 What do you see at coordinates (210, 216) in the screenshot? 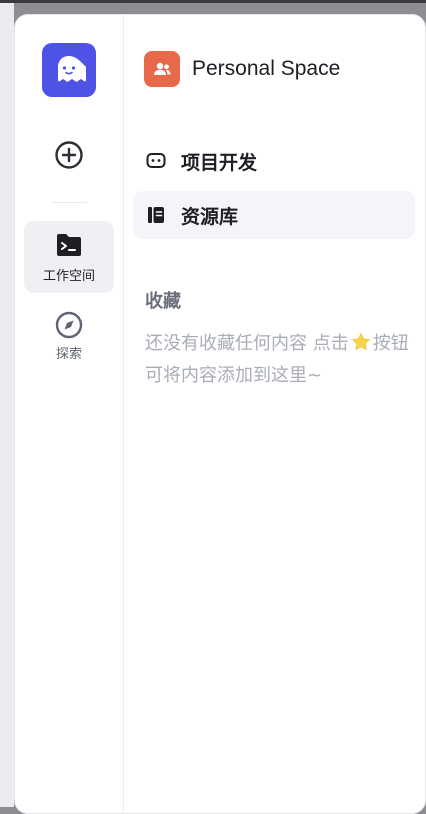
I see `menu-item-library-label: 资源库` at bounding box center [210, 216].